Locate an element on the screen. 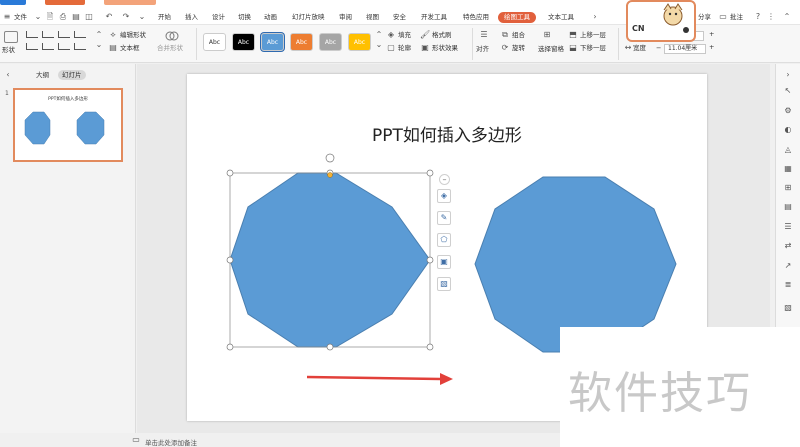  fill-bucket-icon: ◬ is located at coordinates (788, 150).